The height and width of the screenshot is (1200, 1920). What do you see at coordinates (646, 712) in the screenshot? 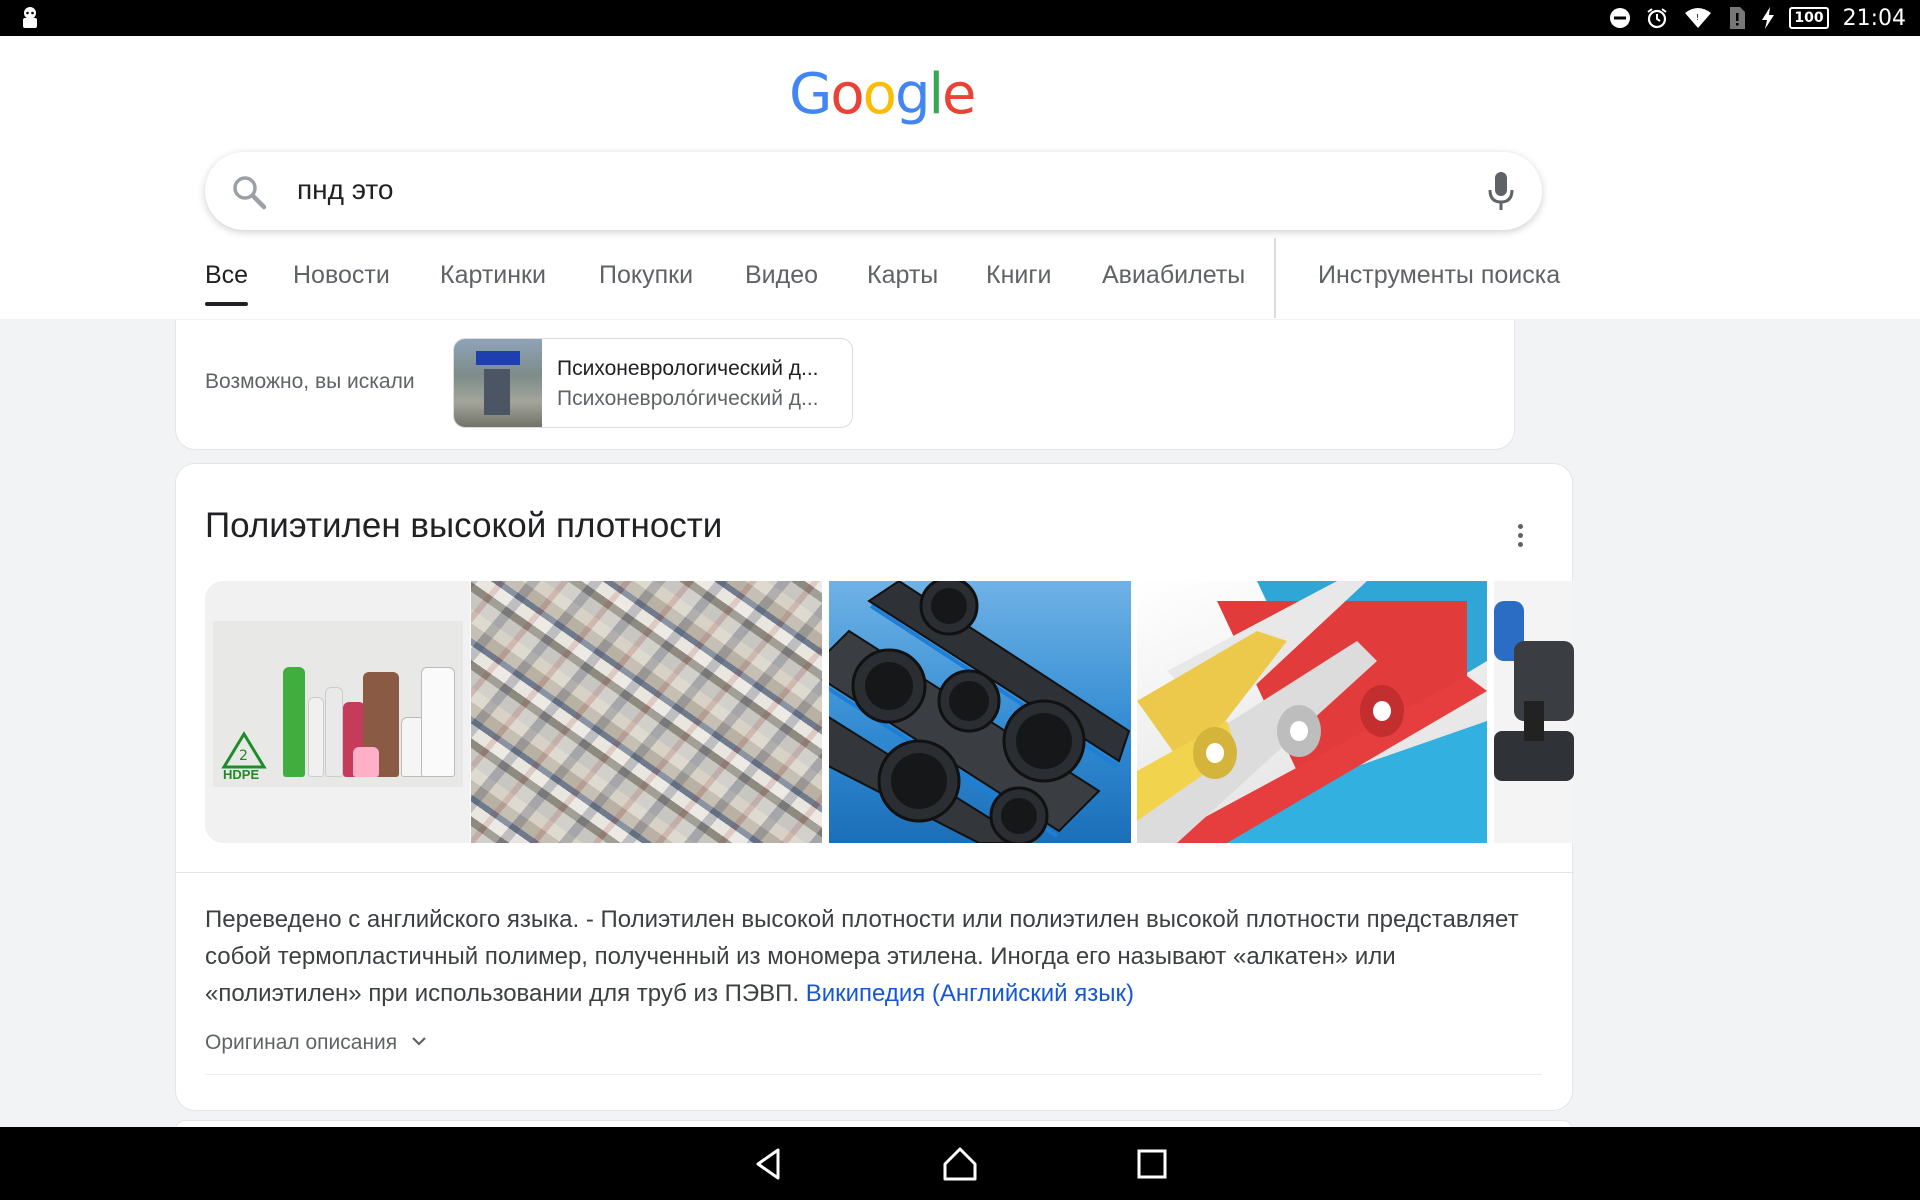
I see `image-plastic-bales` at bounding box center [646, 712].